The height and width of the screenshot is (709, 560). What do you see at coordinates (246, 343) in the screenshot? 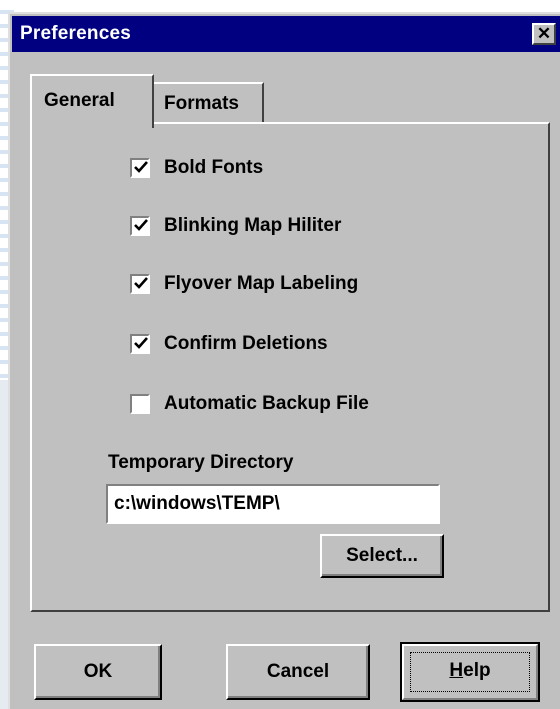
I see `confirm-deletions-label: Confirm Deletions` at bounding box center [246, 343].